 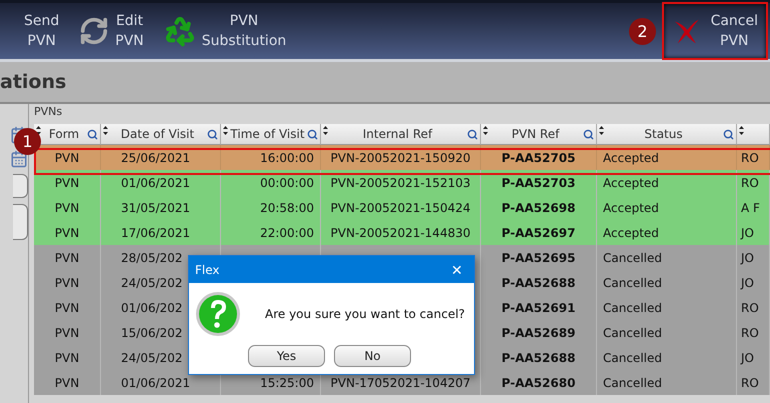 I want to click on table-cell: 16:00:00, so click(x=271, y=157).